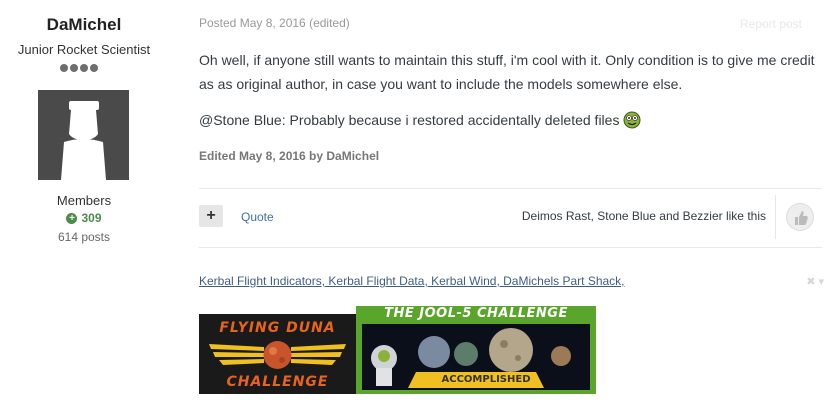  What do you see at coordinates (91, 218) in the screenshot?
I see `reputation-value: 309` at bounding box center [91, 218].